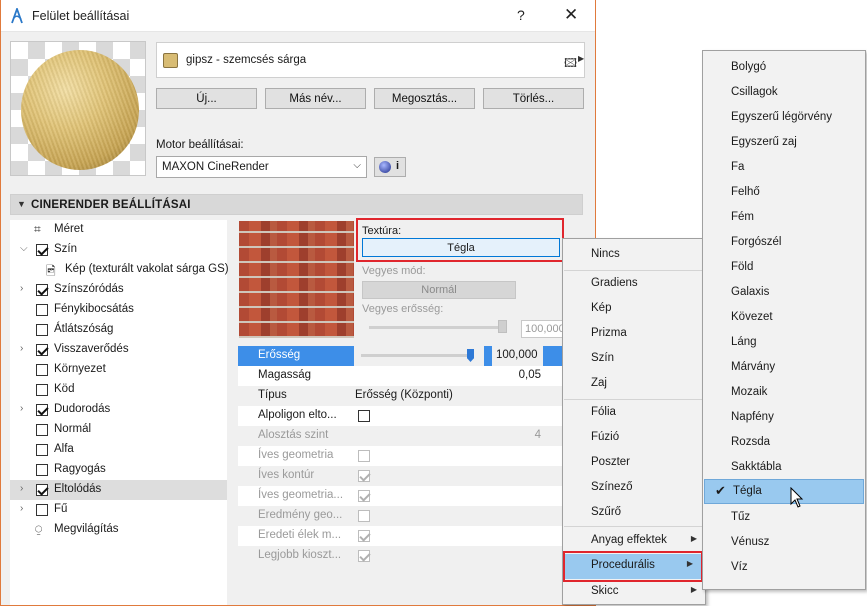 This screenshot has width=867, height=606. Describe the element at coordinates (118, 330) in the screenshot. I see `tree-item-transparency: Átlátszóság` at that location.